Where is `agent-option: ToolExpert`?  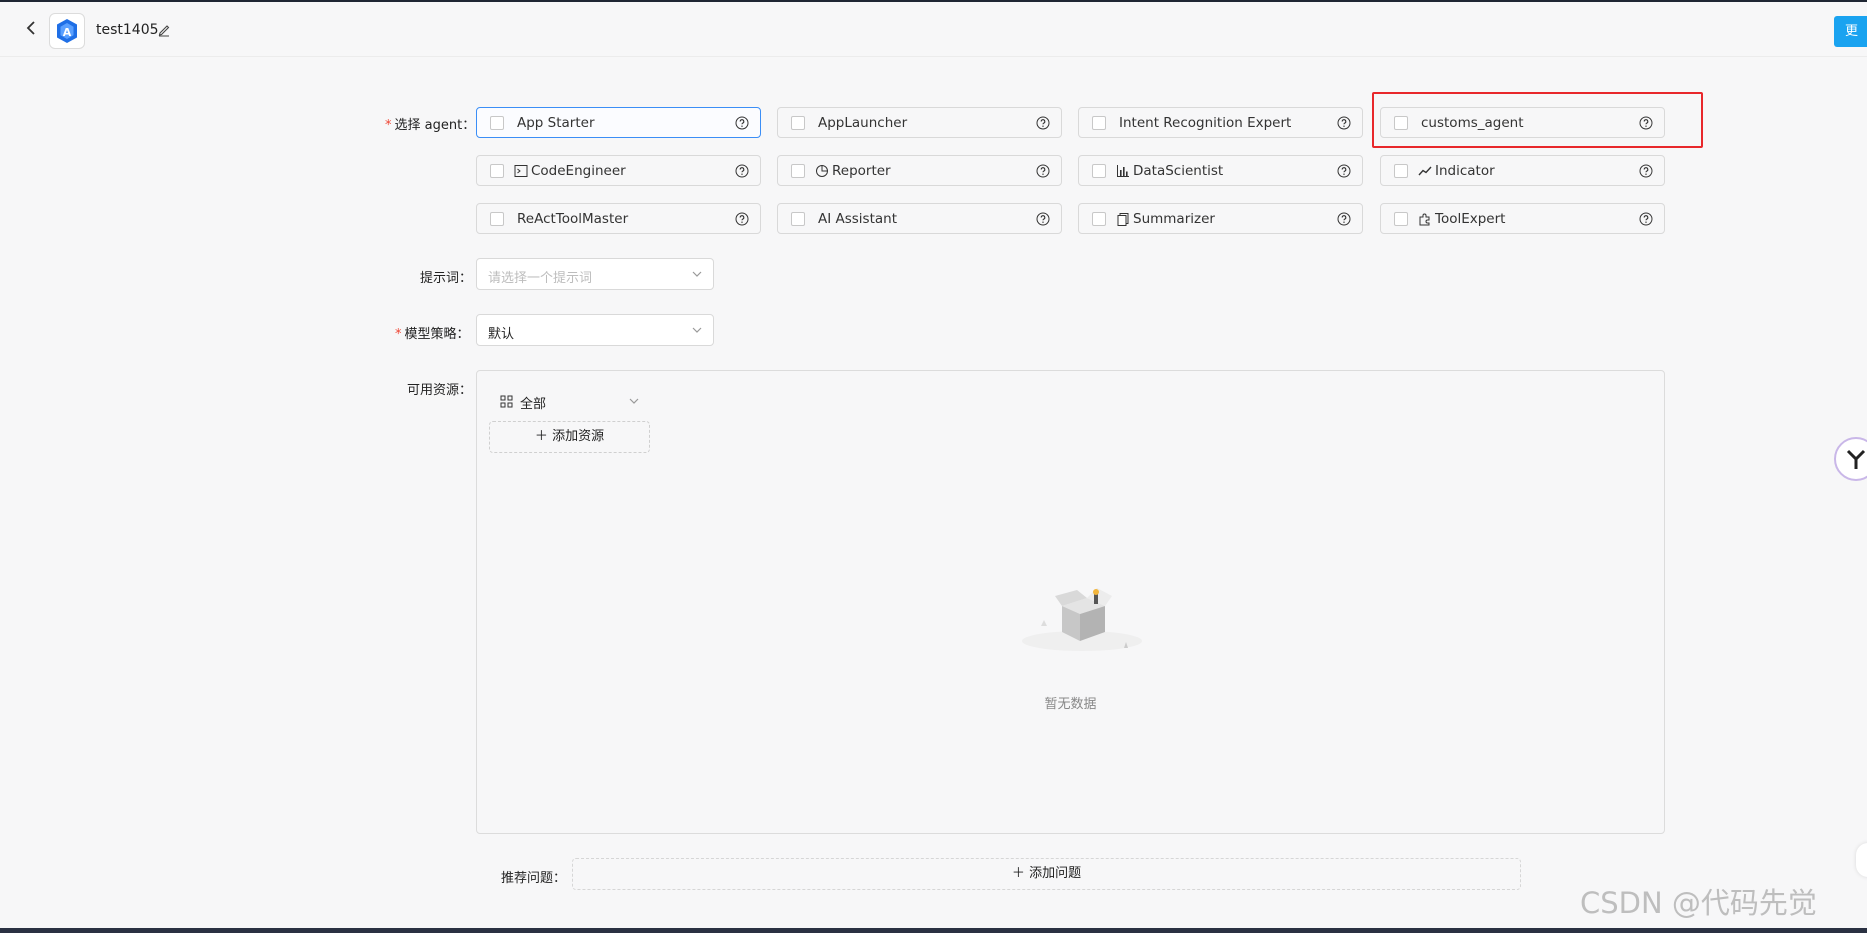 agent-option: ToolExpert is located at coordinates (1522, 218).